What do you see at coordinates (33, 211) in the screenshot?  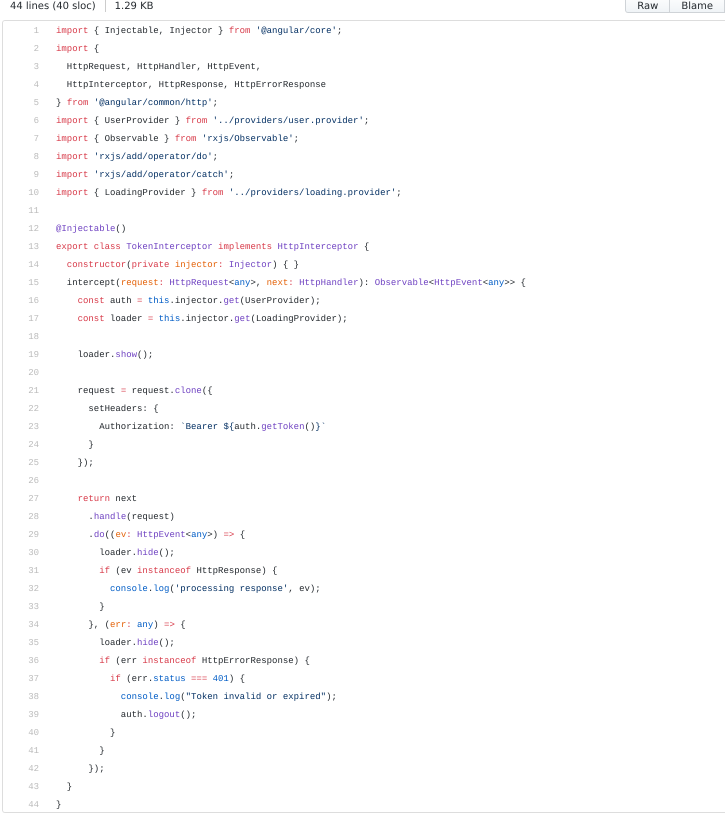 I see `line-number: 11` at bounding box center [33, 211].